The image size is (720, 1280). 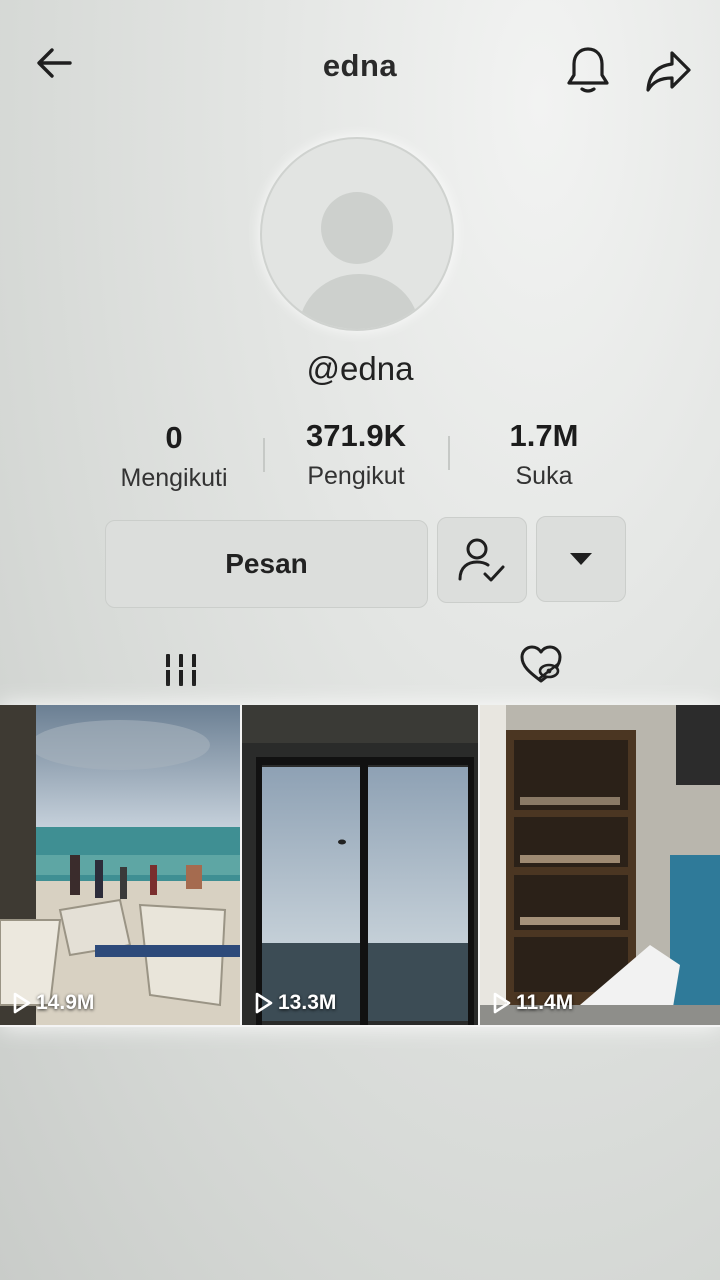 I want to click on beach-scene-image, so click(x=120, y=865).